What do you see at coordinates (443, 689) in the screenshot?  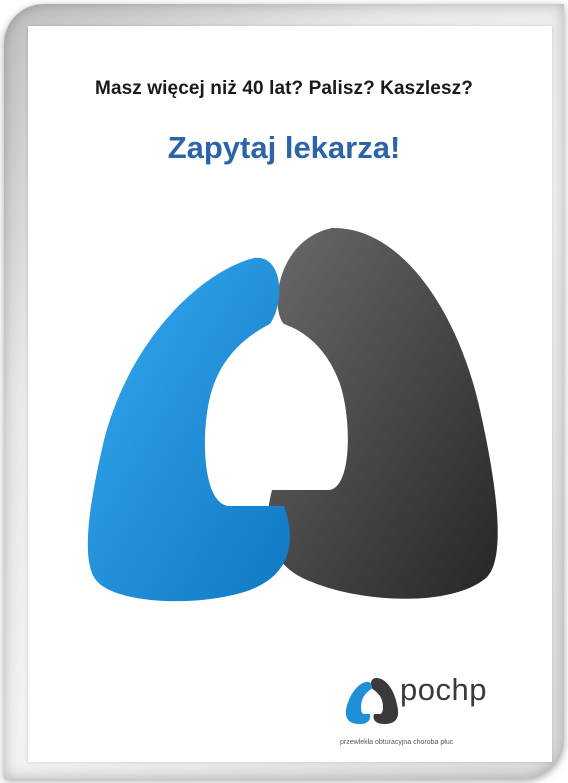 I see `pochp-logo-text: pochp` at bounding box center [443, 689].